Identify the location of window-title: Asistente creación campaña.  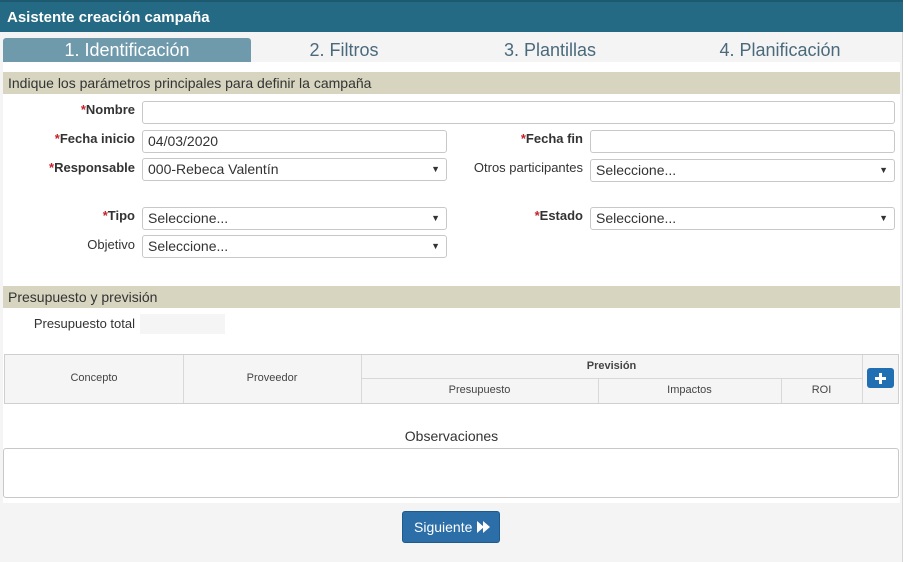
(451, 16).